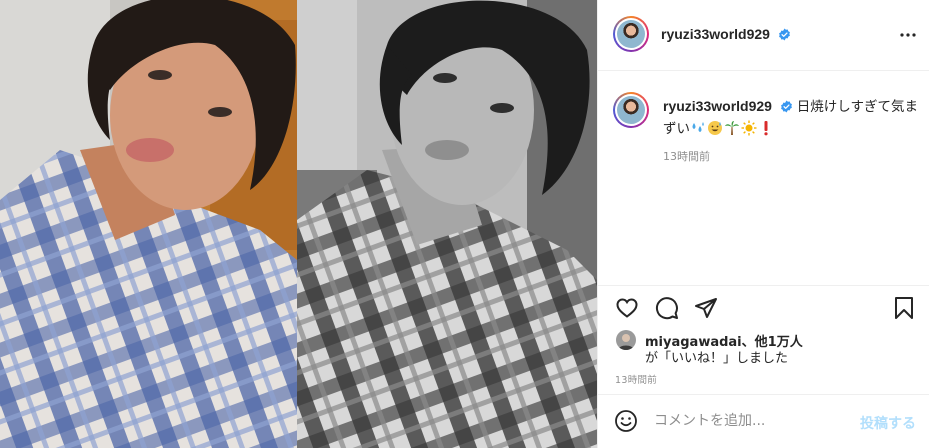 This screenshot has width=929, height=448. I want to click on liker-avatar, so click(626, 340).